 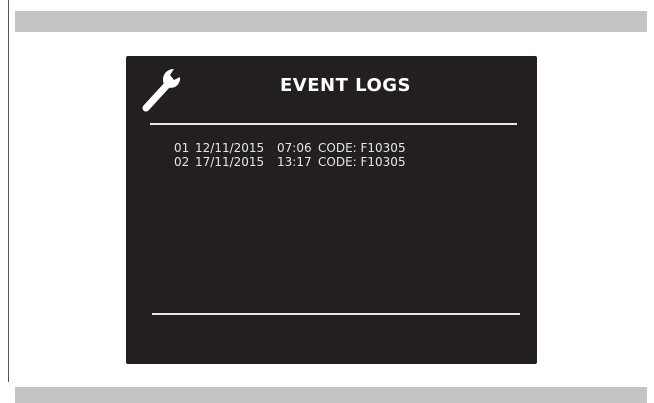 What do you see at coordinates (230, 162) in the screenshot?
I see `log-date: 17/11/2015` at bounding box center [230, 162].